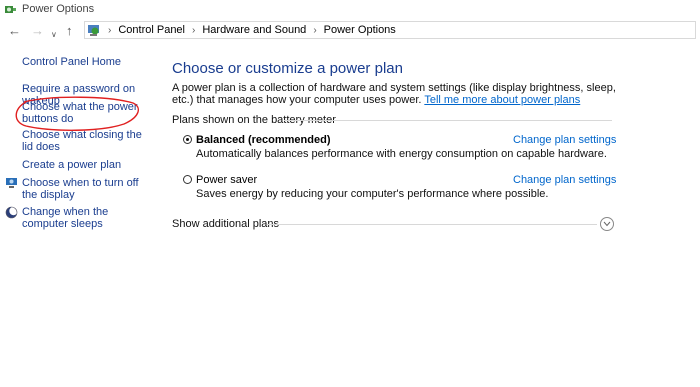  I want to click on learn-more-link: Tell me more about power plans, so click(502, 100).